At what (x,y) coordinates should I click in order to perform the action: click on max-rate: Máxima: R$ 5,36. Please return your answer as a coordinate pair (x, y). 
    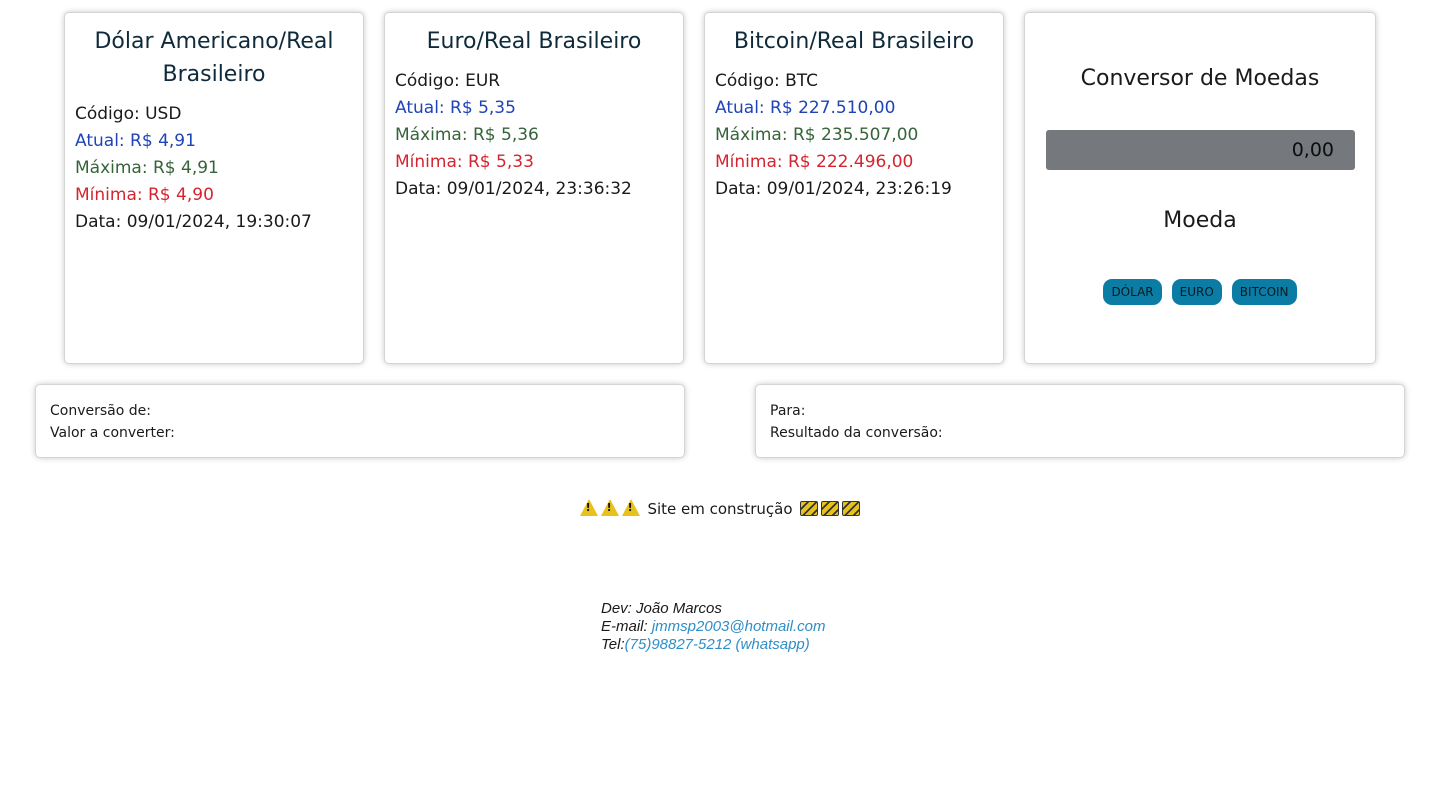
    Looking at the image, I should click on (467, 135).